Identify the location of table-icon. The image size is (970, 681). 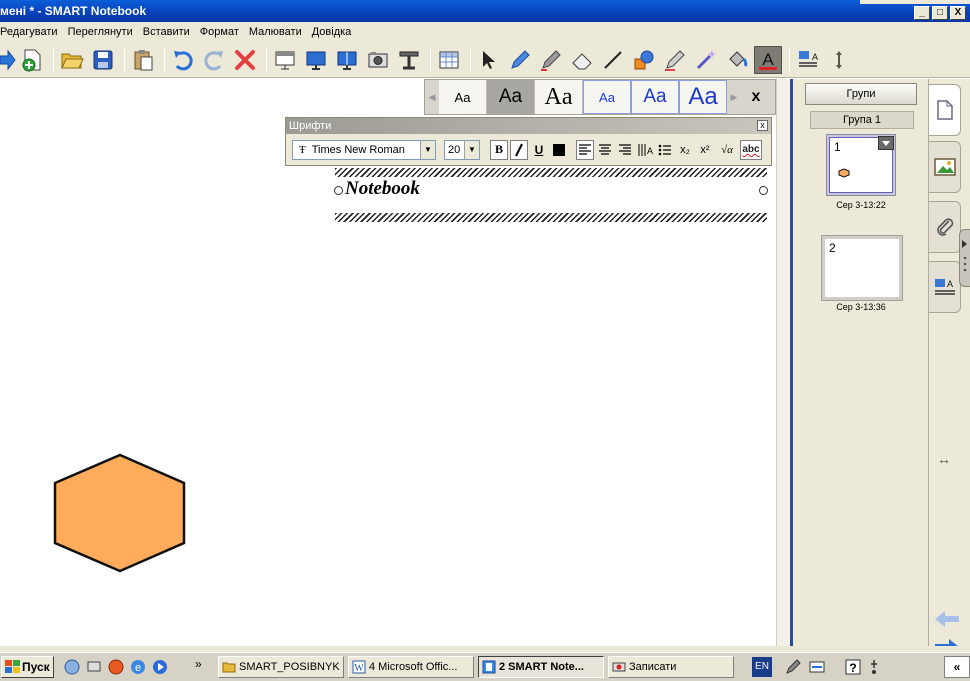
(449, 60).